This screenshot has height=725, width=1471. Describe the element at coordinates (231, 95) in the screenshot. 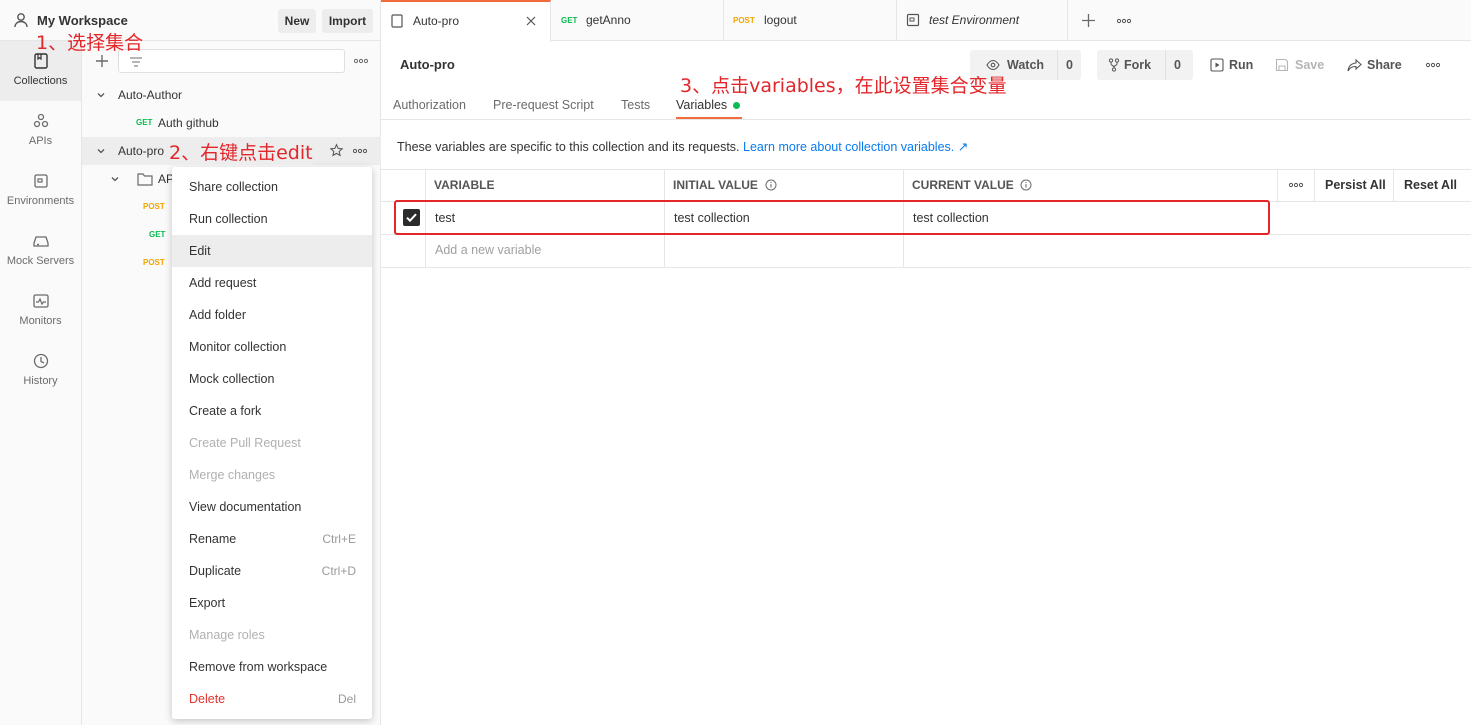

I see `collection-auto-author: Auto-Author` at that location.